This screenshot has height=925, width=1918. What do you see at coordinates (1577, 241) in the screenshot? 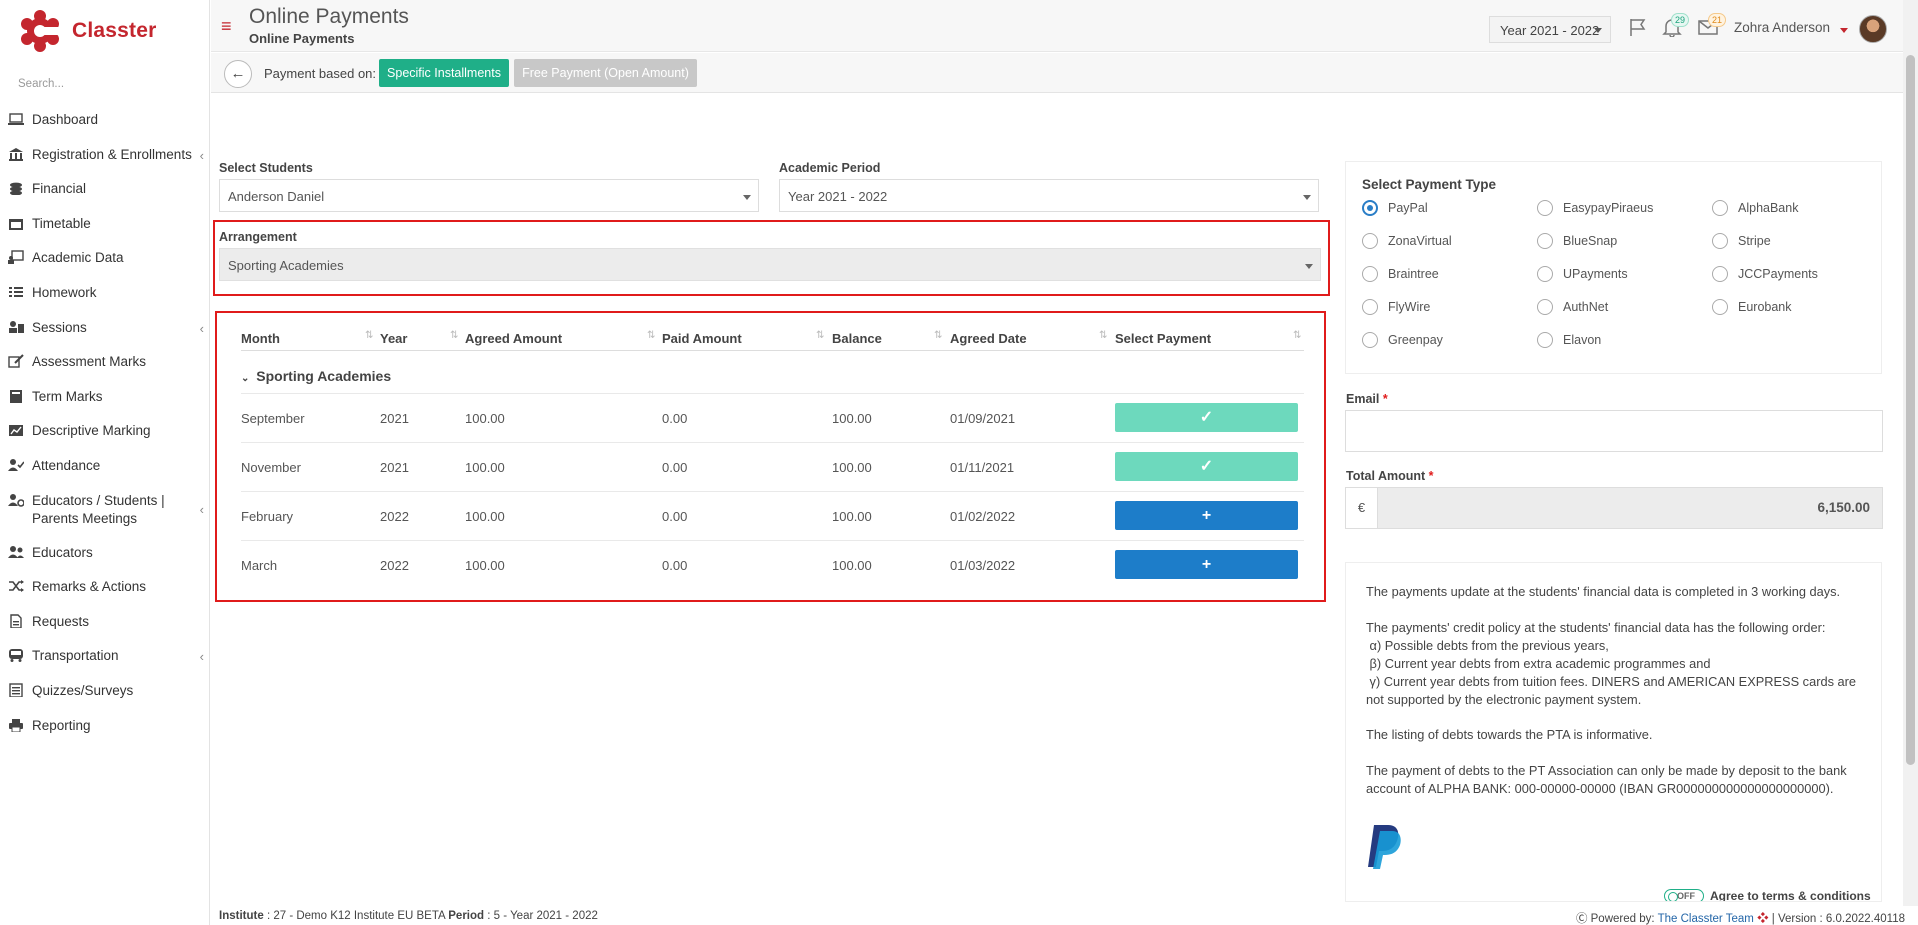
I see `payment-option-bluesnap: BlueSnap` at bounding box center [1577, 241].